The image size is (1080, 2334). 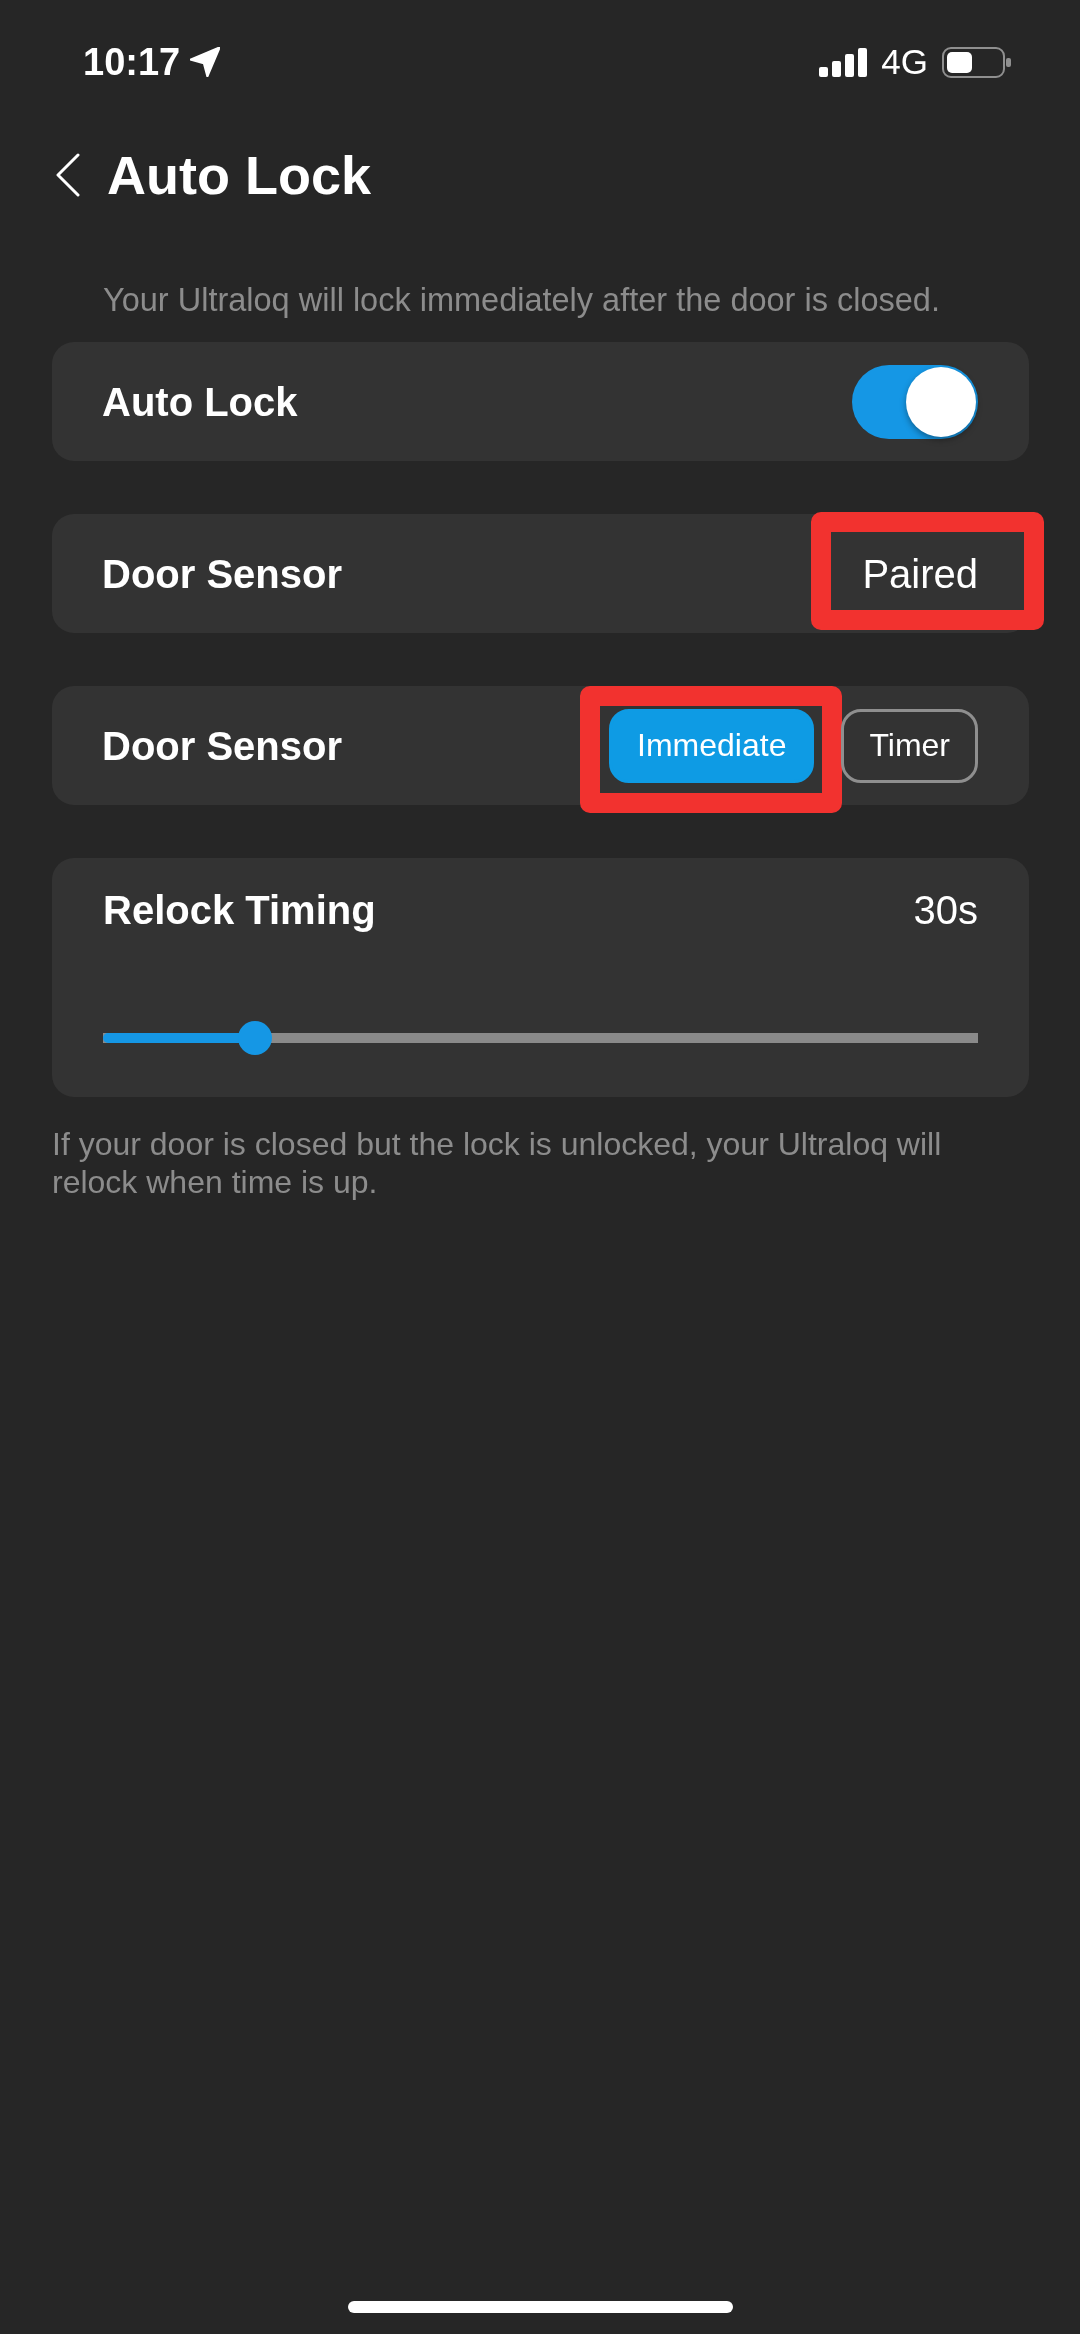 What do you see at coordinates (920, 574) in the screenshot?
I see `status-value: Paired` at bounding box center [920, 574].